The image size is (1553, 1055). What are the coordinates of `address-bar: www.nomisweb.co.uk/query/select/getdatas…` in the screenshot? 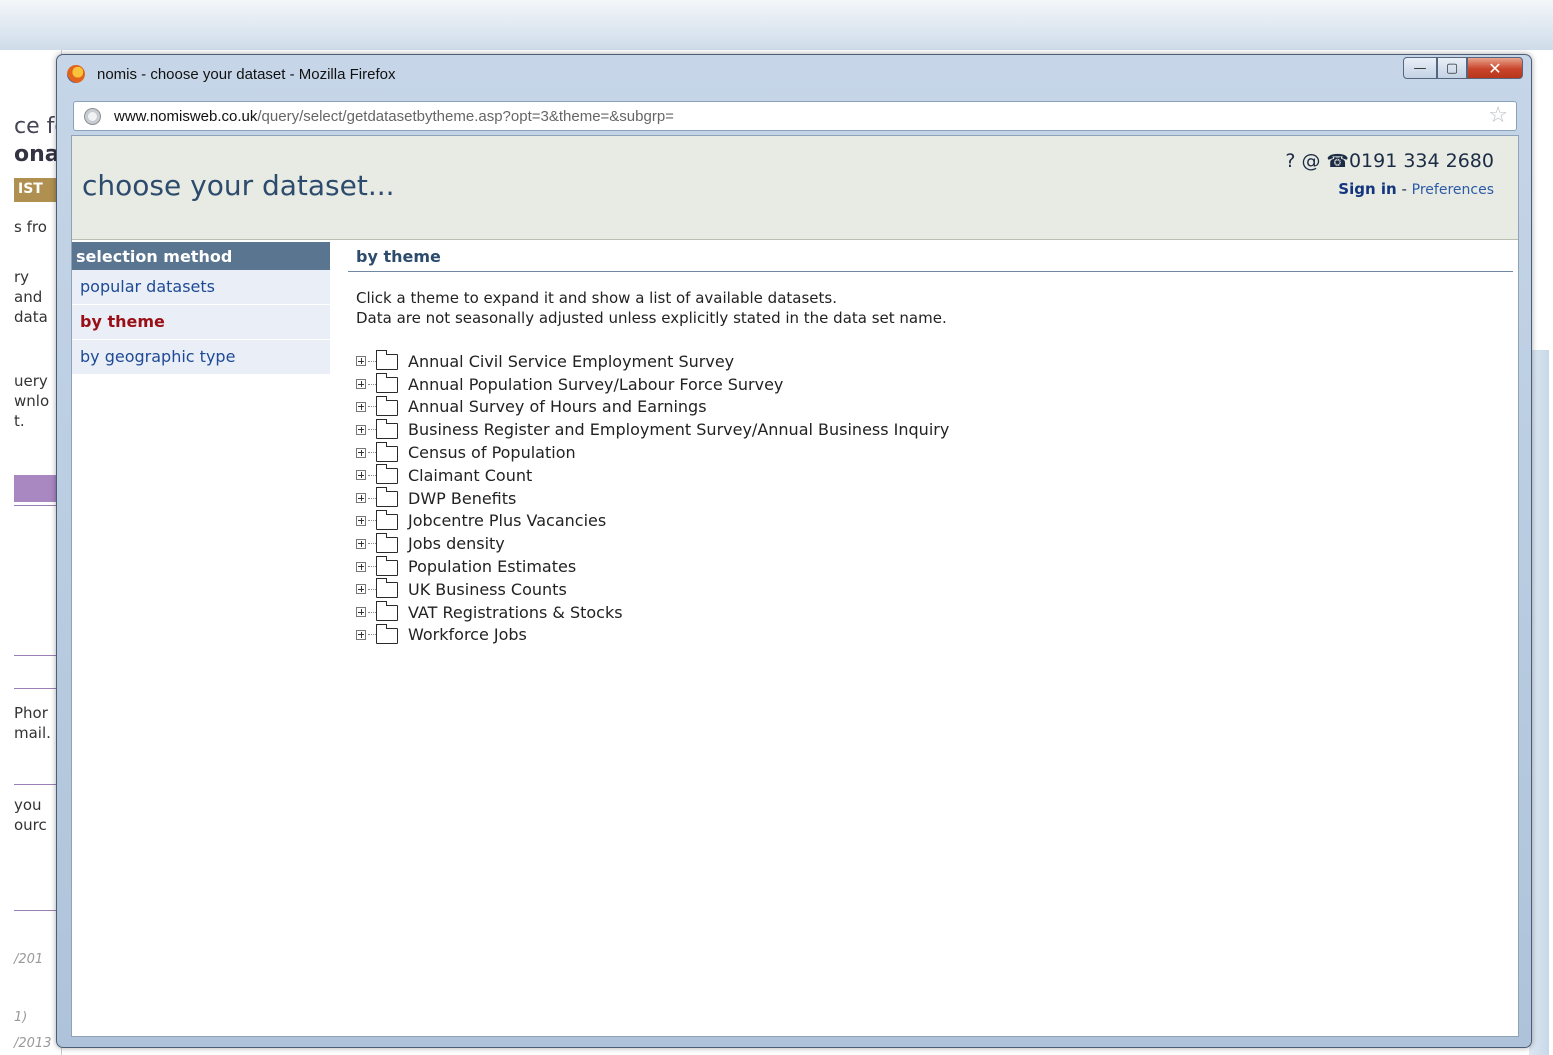 It's located at (795, 116).